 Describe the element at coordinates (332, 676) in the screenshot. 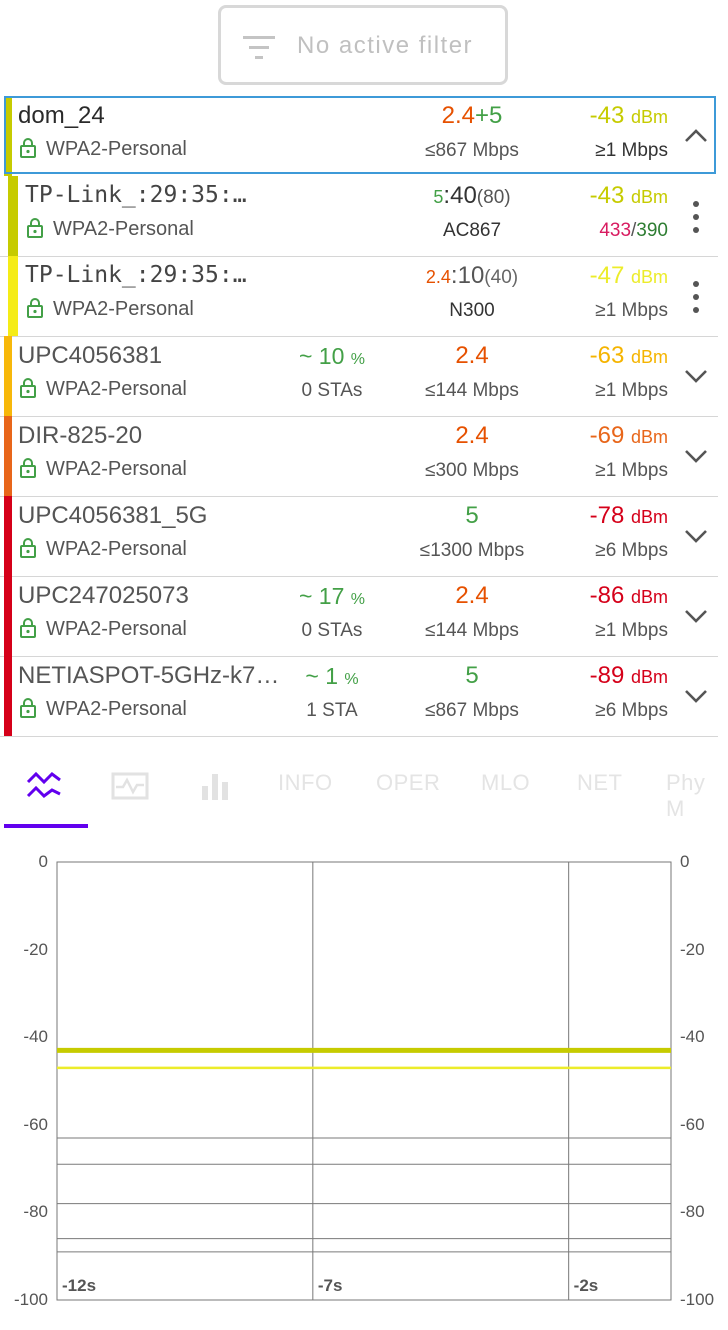

I see `channel-quality: ~ 1 %` at that location.